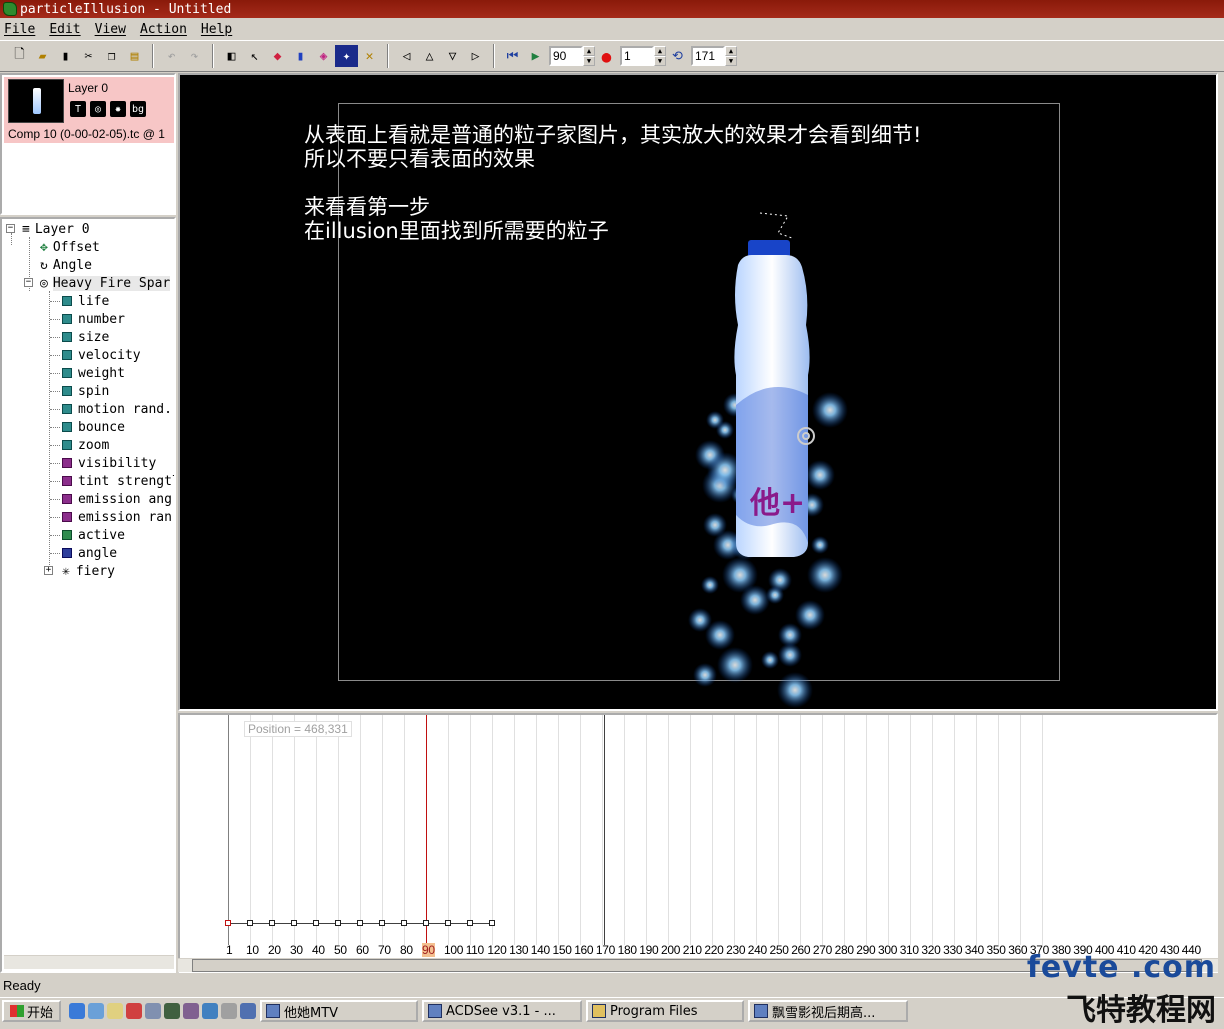 The height and width of the screenshot is (1029, 1224). Describe the element at coordinates (254, 56) in the screenshot. I see `select-arrow-icon: ↖` at that location.